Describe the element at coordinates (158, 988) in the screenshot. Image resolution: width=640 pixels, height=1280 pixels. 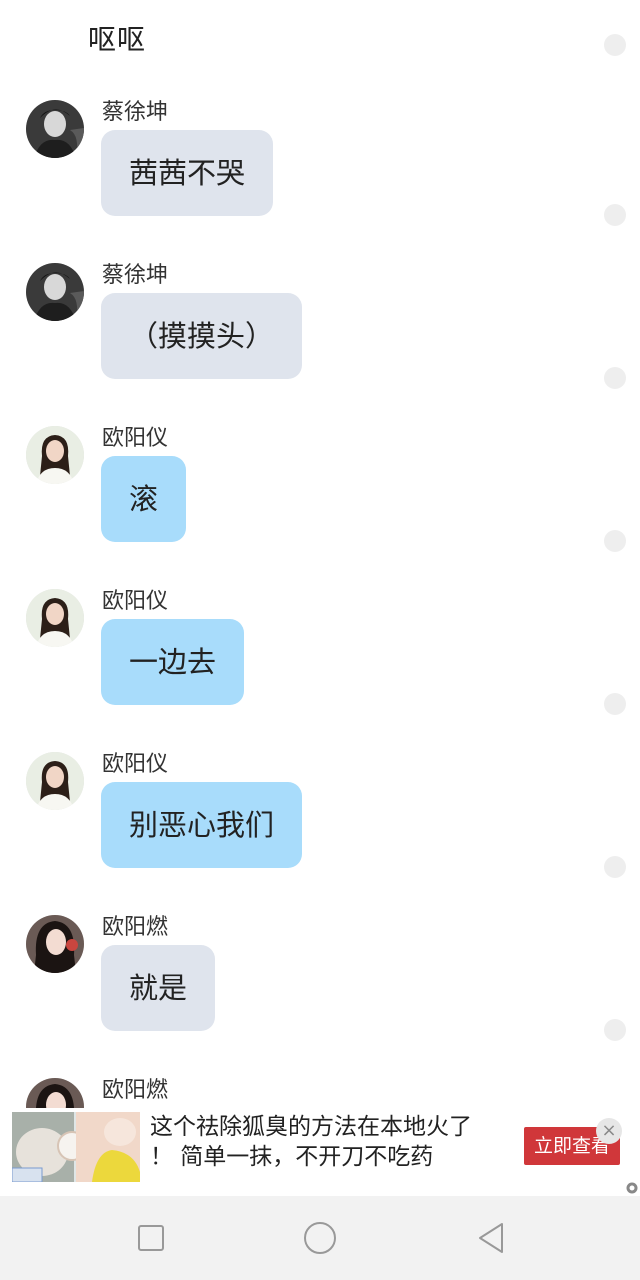
I see `message-bubble: 就是` at that location.